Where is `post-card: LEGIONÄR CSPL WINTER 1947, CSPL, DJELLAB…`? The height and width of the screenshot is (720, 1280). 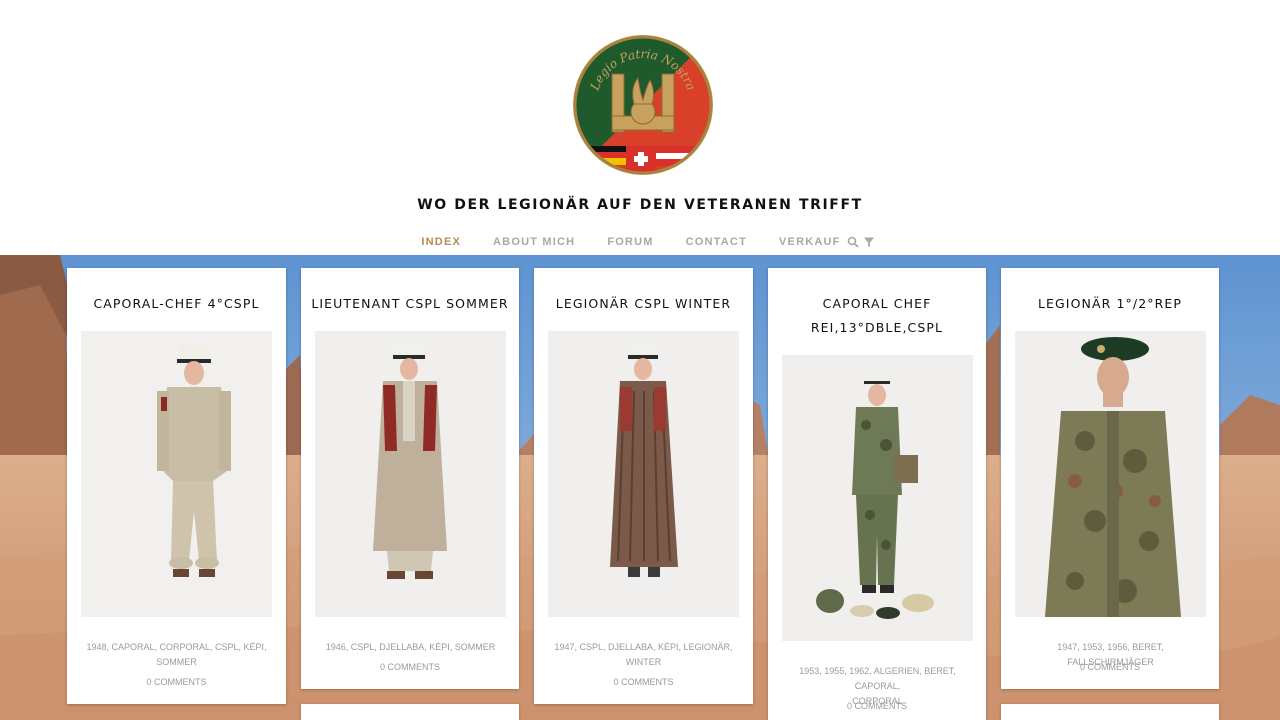 post-card: LEGIONÄR CSPL WINTER 1947, CSPL, DJELLAB… is located at coordinates (643, 486).